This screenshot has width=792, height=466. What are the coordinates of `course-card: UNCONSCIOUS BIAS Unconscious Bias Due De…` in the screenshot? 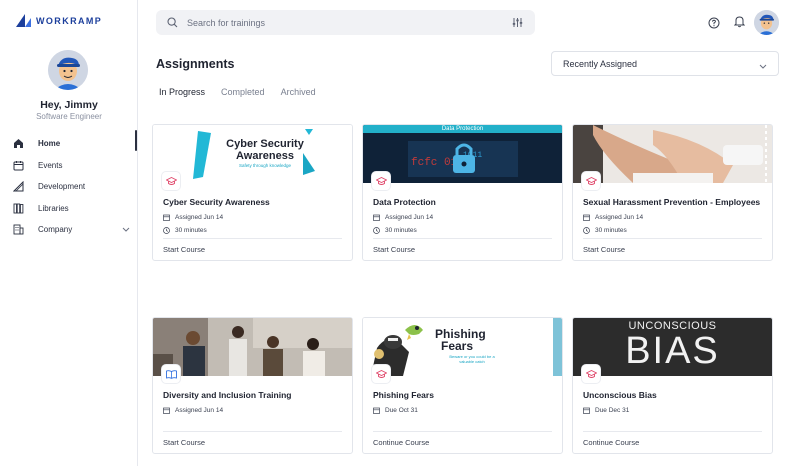 It's located at (672, 385).